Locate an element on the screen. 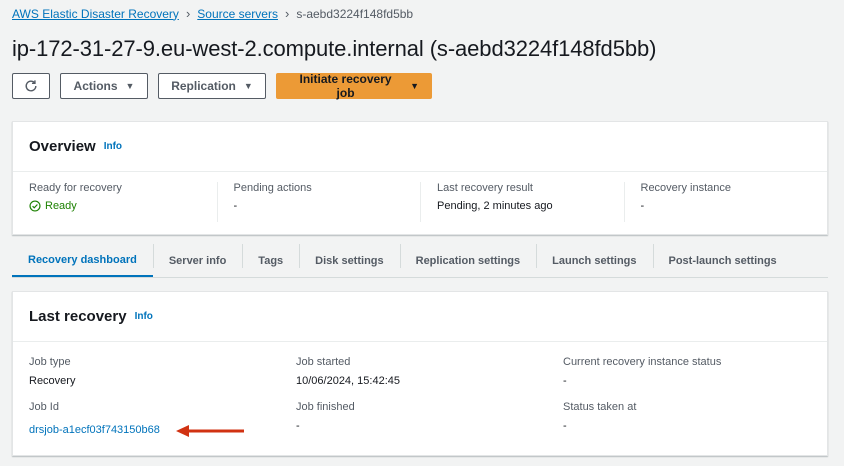 Image resolution: width=844 pixels, height=466 pixels. job-type-field: Job type Recovery is located at coordinates (162, 371).